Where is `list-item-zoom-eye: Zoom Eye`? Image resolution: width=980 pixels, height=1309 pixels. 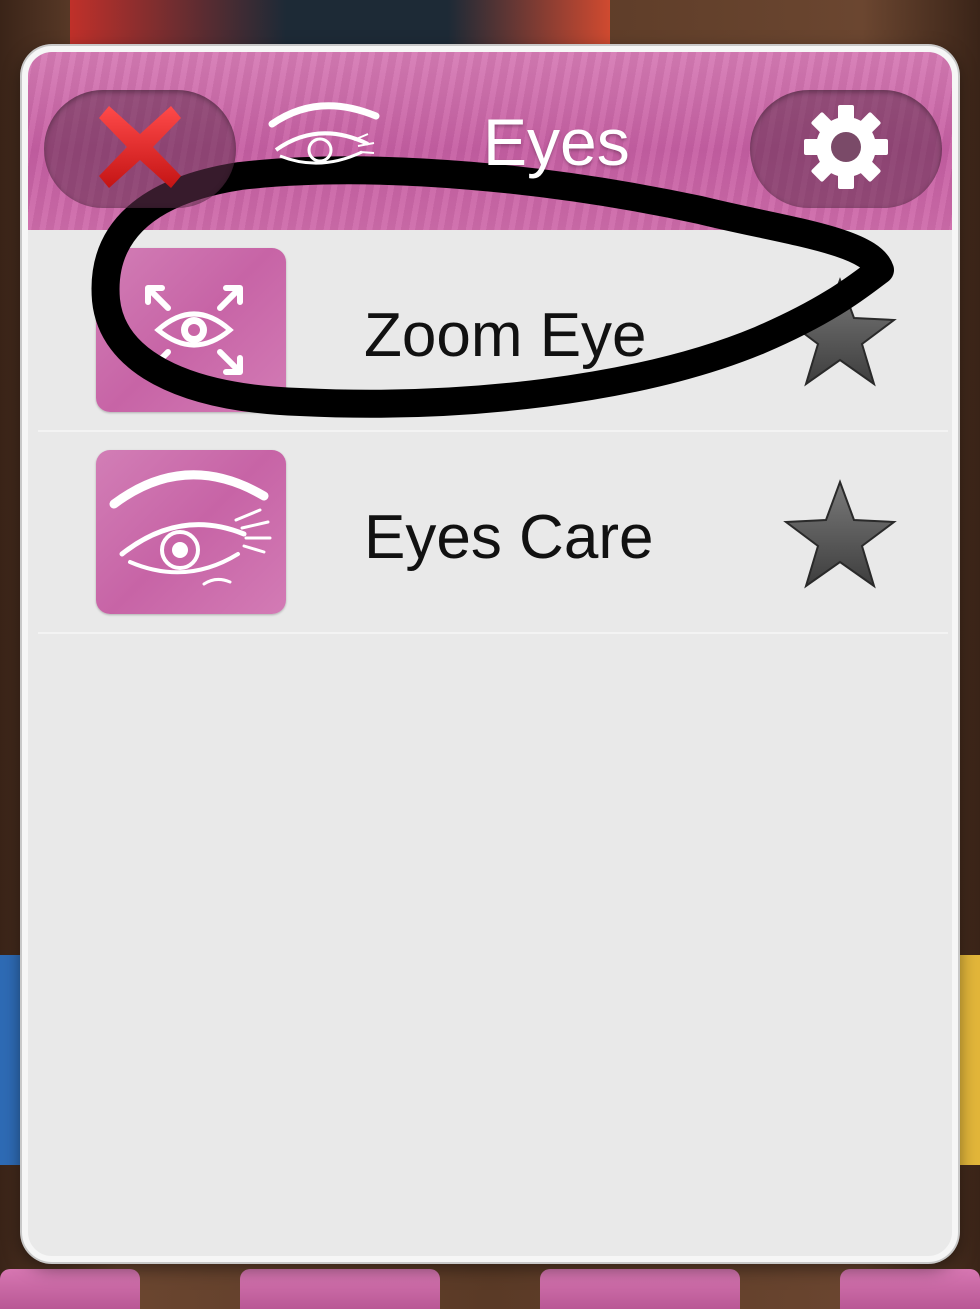 list-item-zoom-eye: Zoom Eye is located at coordinates (493, 332).